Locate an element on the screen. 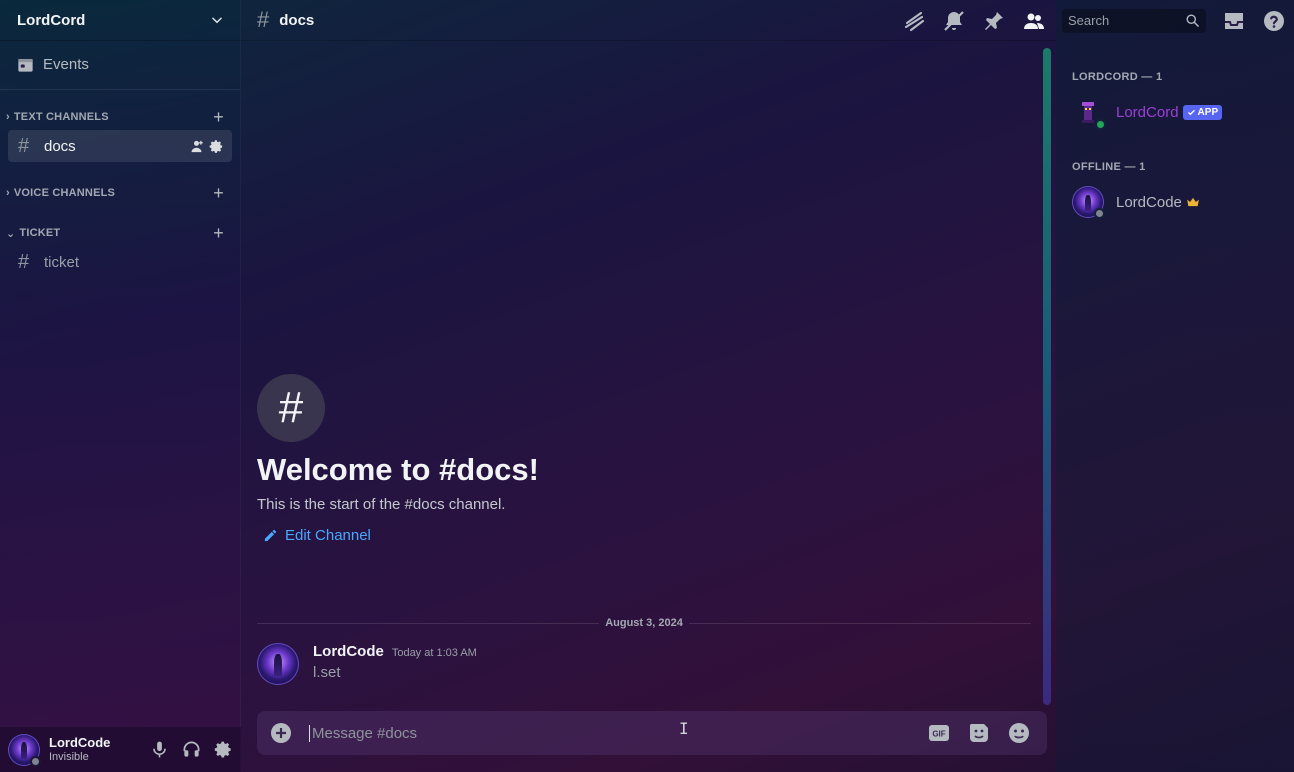 The height and width of the screenshot is (772, 1294). channel-item-ticket: # ticket is located at coordinates (120, 262).